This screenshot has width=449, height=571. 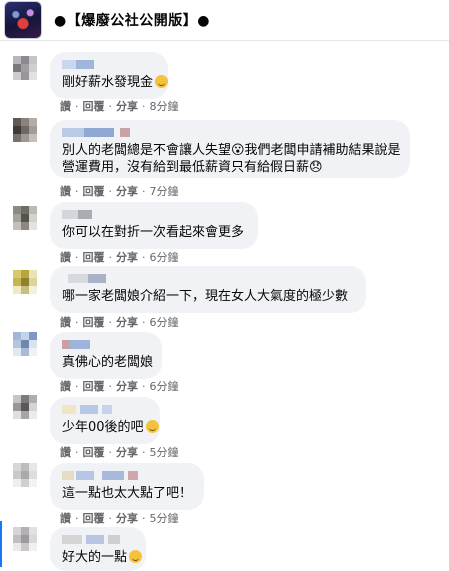 I want to click on group-header: ●【爆廢公社公開版】●, so click(x=224, y=20).